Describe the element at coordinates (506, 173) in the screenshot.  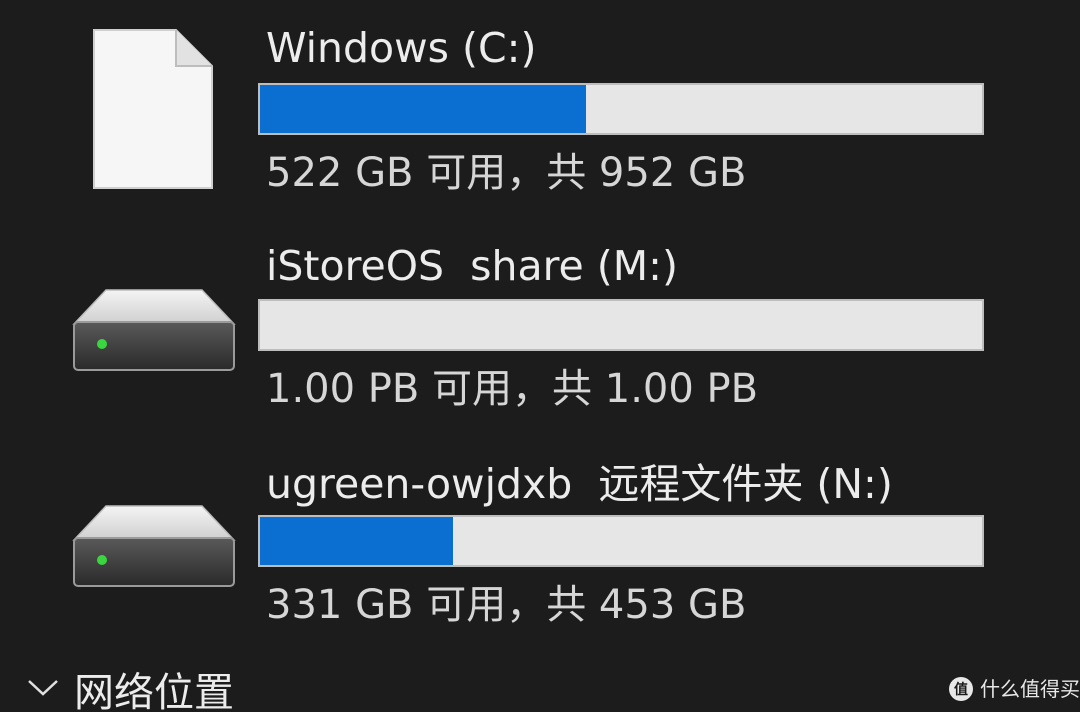
I see `drive-space-text: 522 GB 可用，共 952 GB` at that location.